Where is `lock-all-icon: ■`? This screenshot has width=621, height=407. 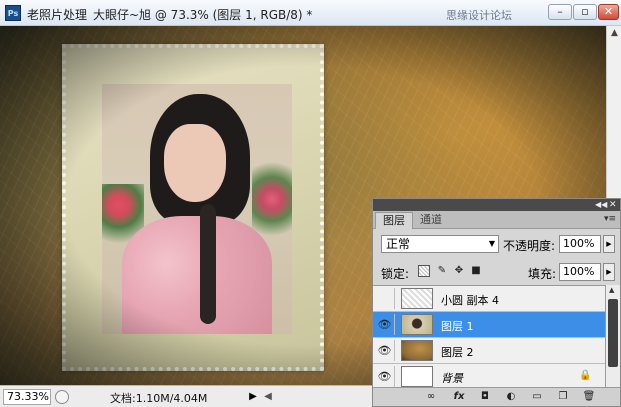
lock-all-icon: ■ is located at coordinates (476, 271).